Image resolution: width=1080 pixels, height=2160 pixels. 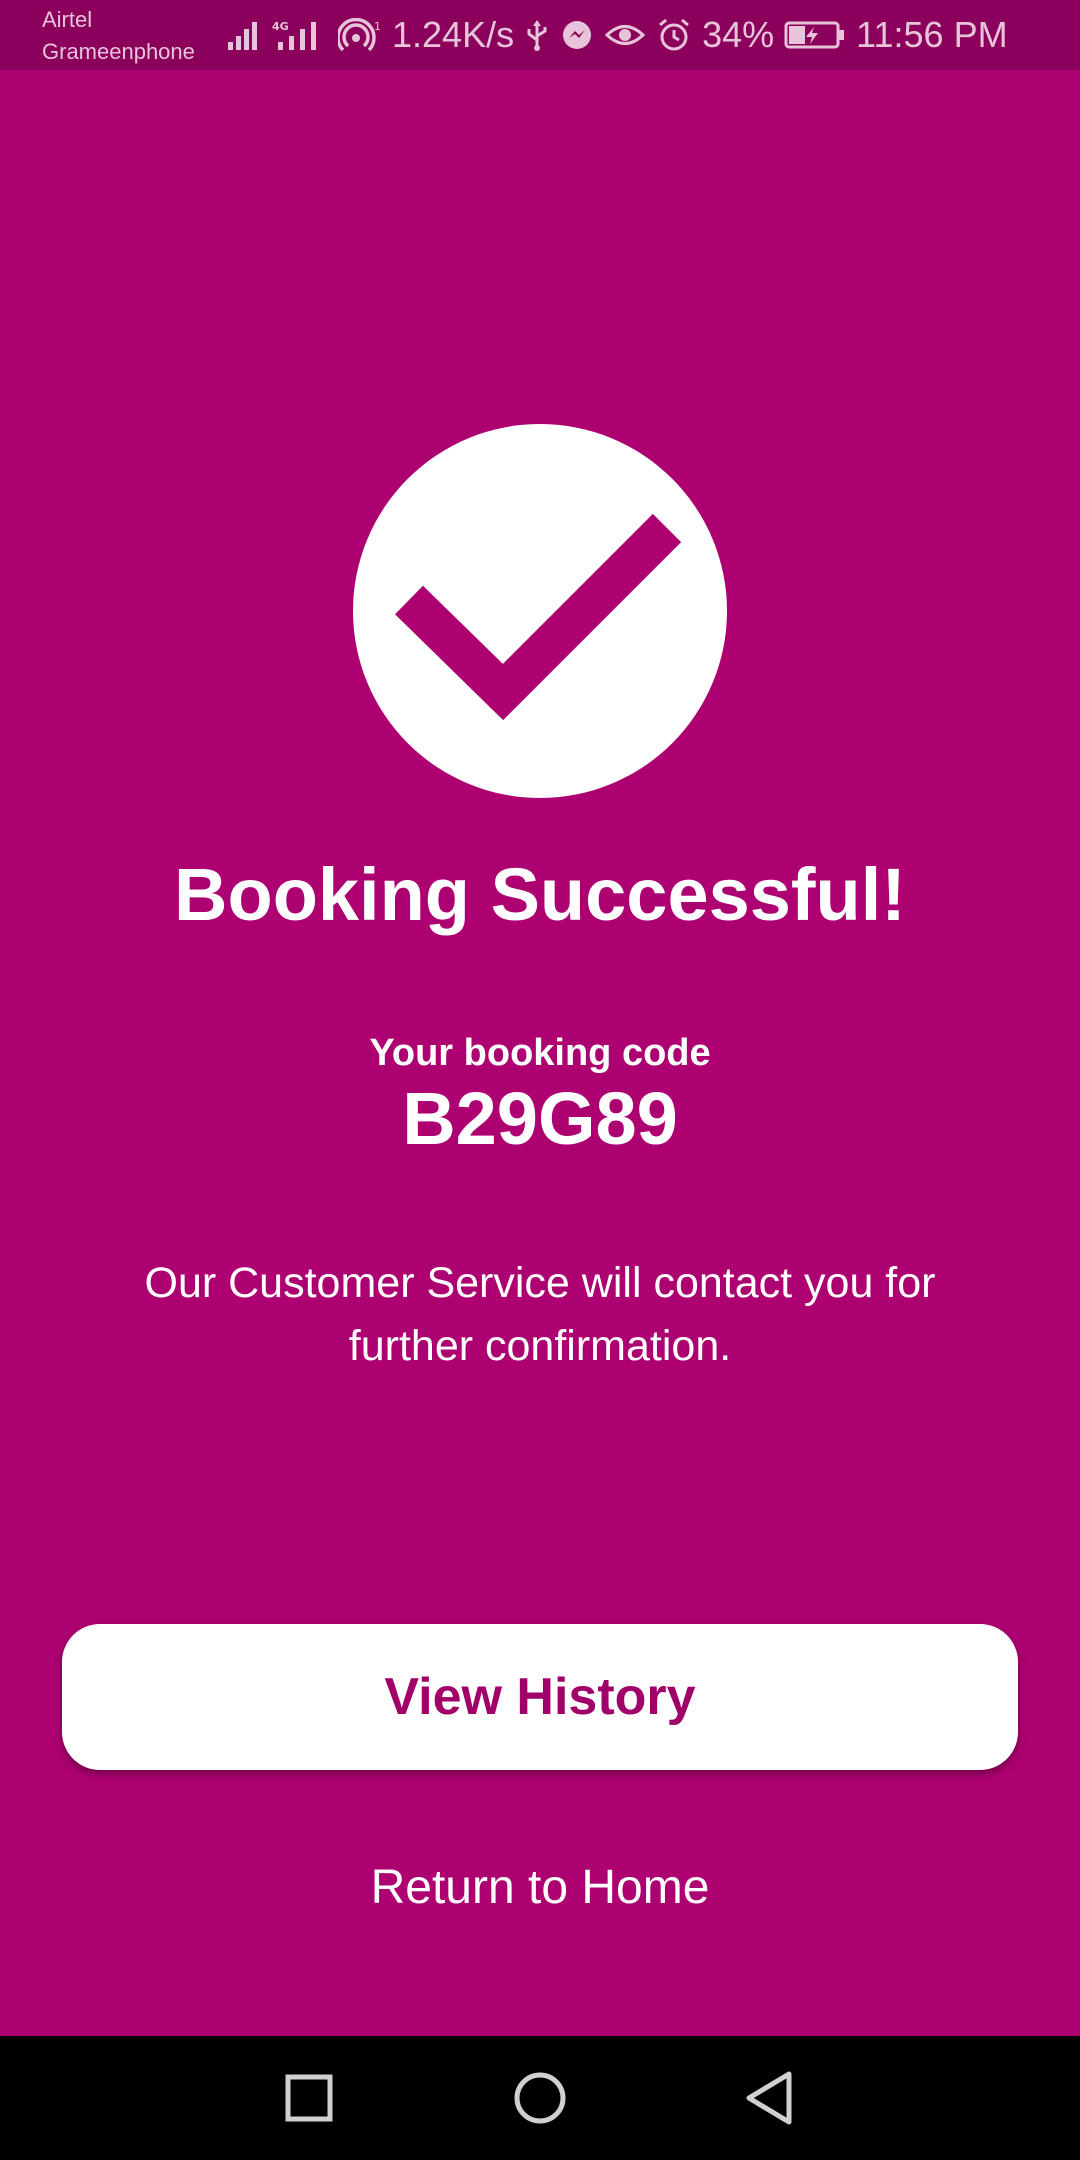 What do you see at coordinates (453, 34) in the screenshot?
I see `network-speed: 1.24K/s` at bounding box center [453, 34].